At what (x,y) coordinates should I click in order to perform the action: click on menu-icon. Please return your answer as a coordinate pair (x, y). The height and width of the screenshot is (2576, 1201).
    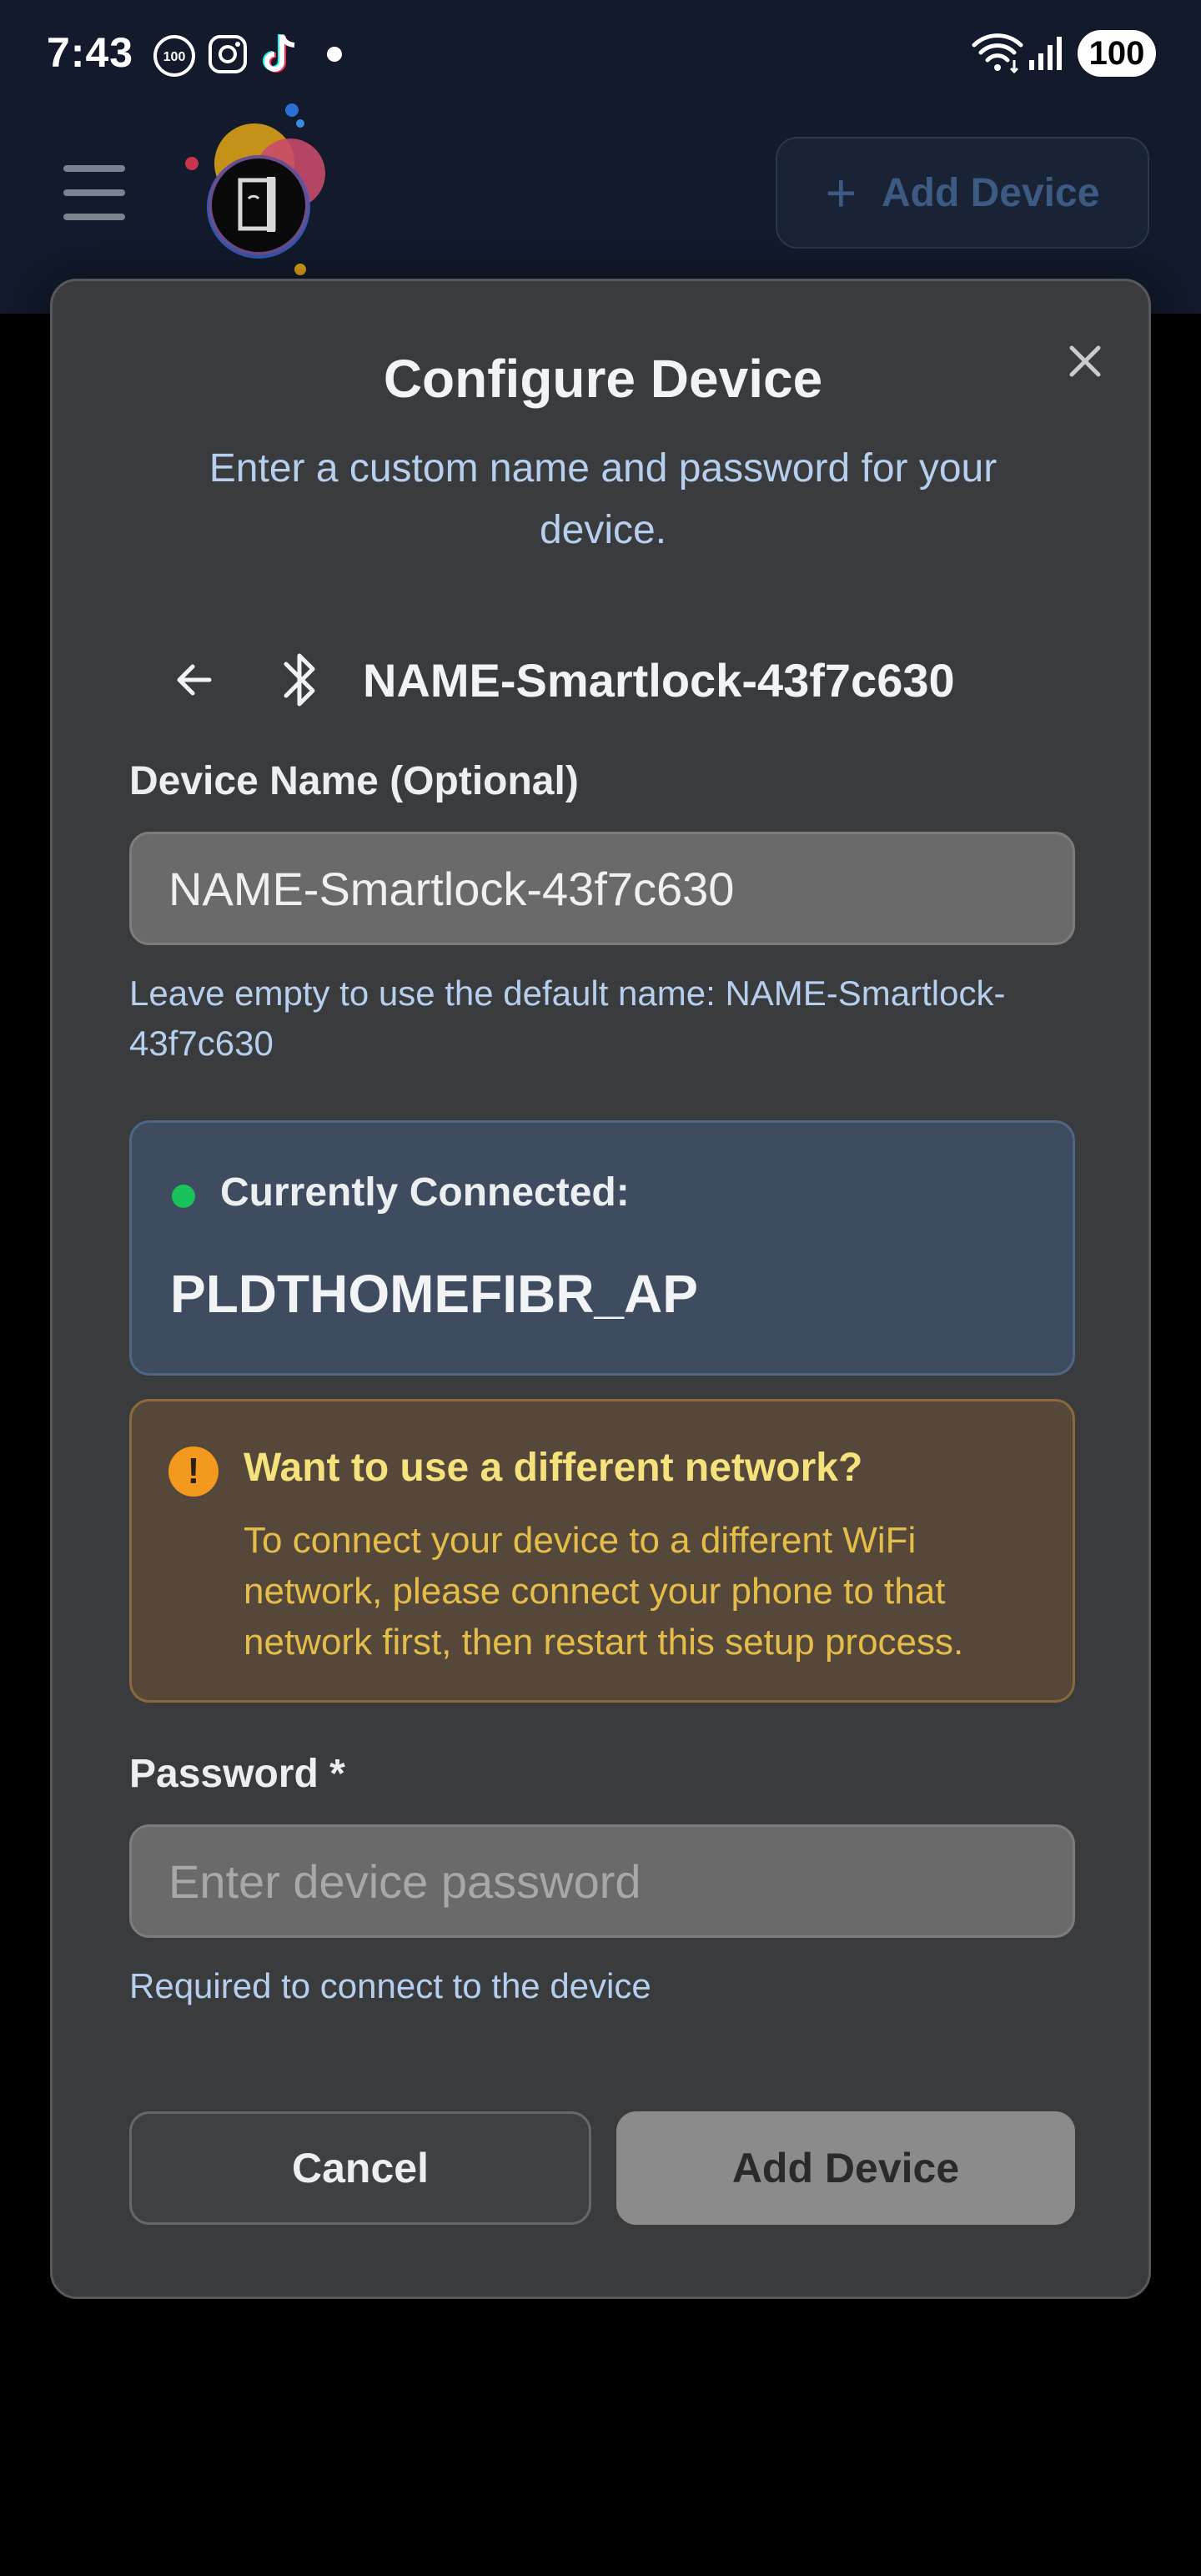
    Looking at the image, I should click on (94, 192).